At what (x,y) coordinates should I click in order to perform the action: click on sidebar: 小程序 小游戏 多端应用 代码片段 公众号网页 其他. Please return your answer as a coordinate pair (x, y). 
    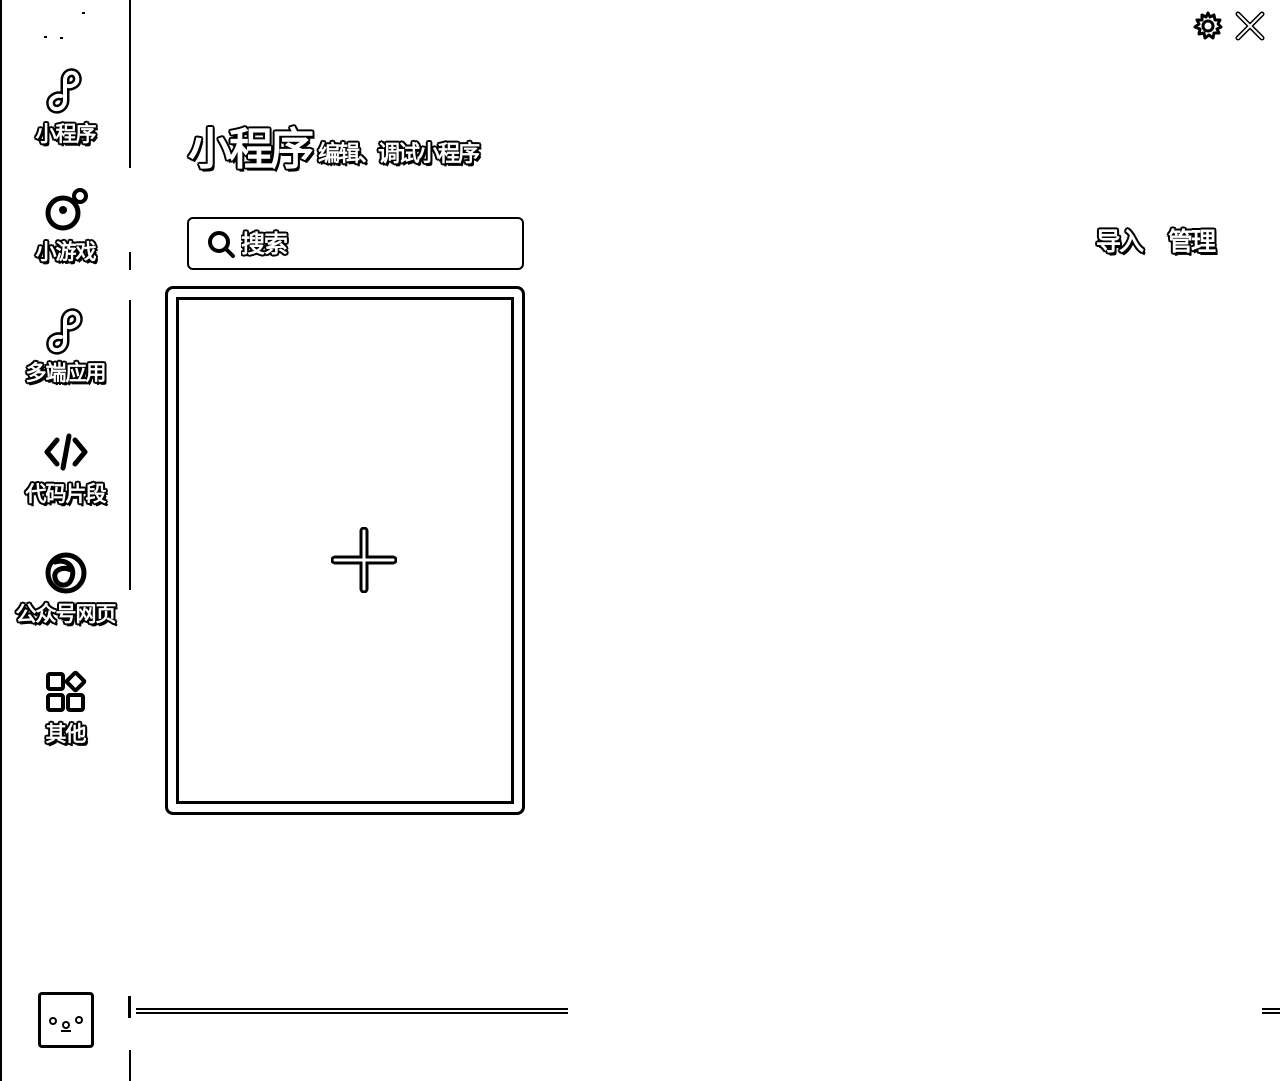
    Looking at the image, I should click on (65, 540).